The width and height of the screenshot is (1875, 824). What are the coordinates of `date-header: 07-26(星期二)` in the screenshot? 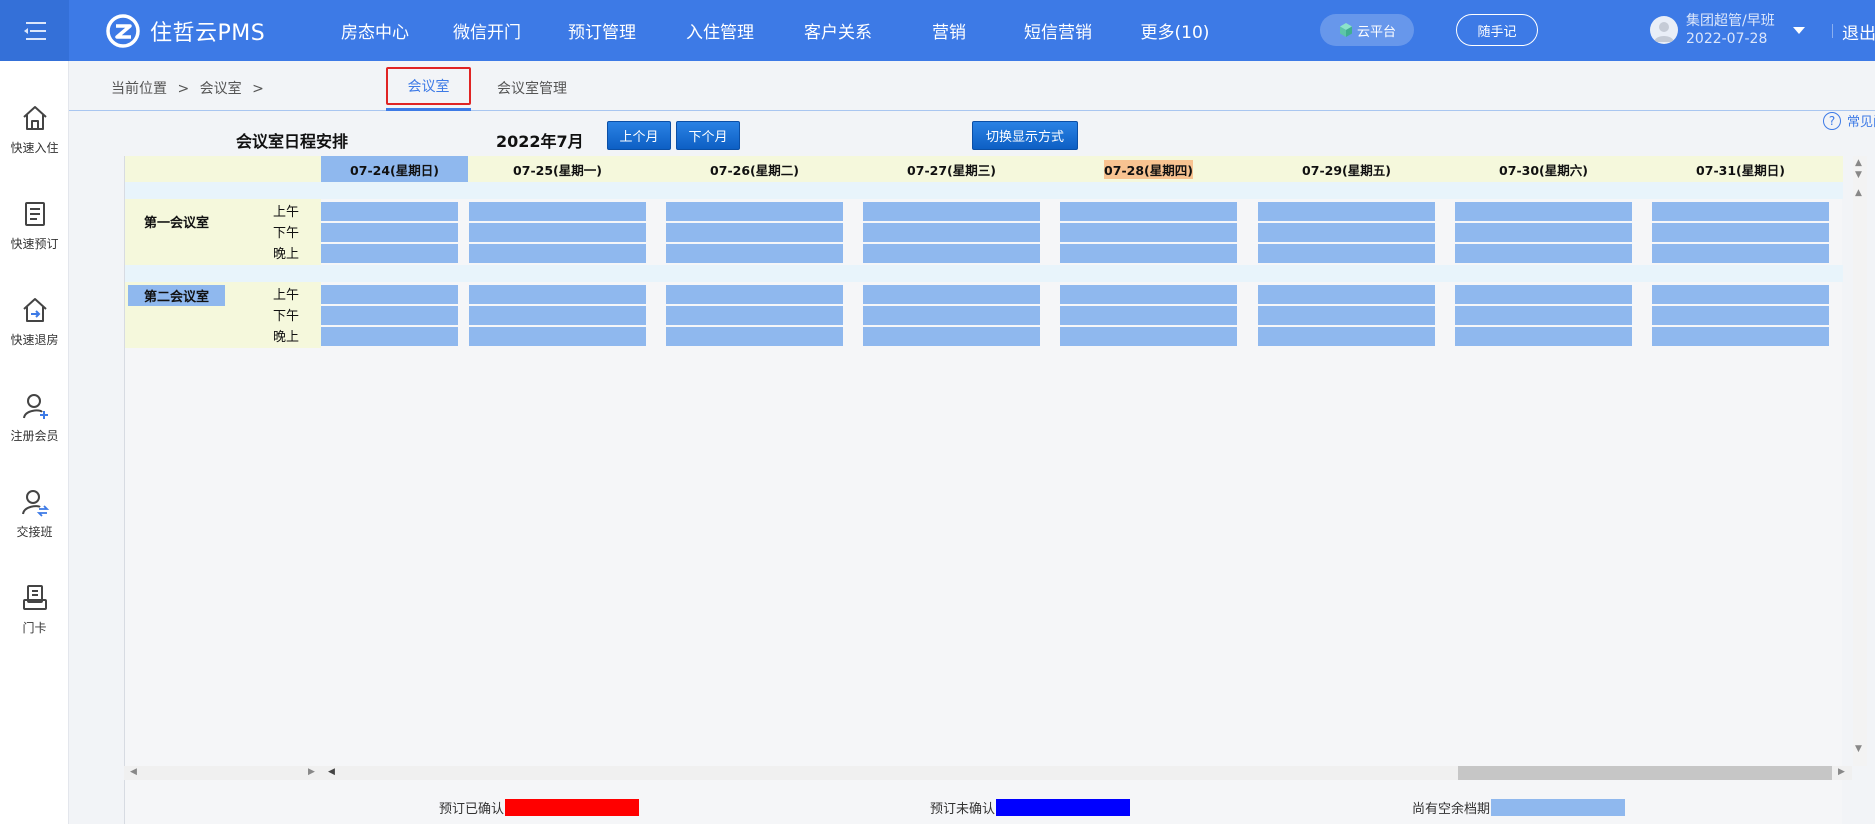 It's located at (754, 169).